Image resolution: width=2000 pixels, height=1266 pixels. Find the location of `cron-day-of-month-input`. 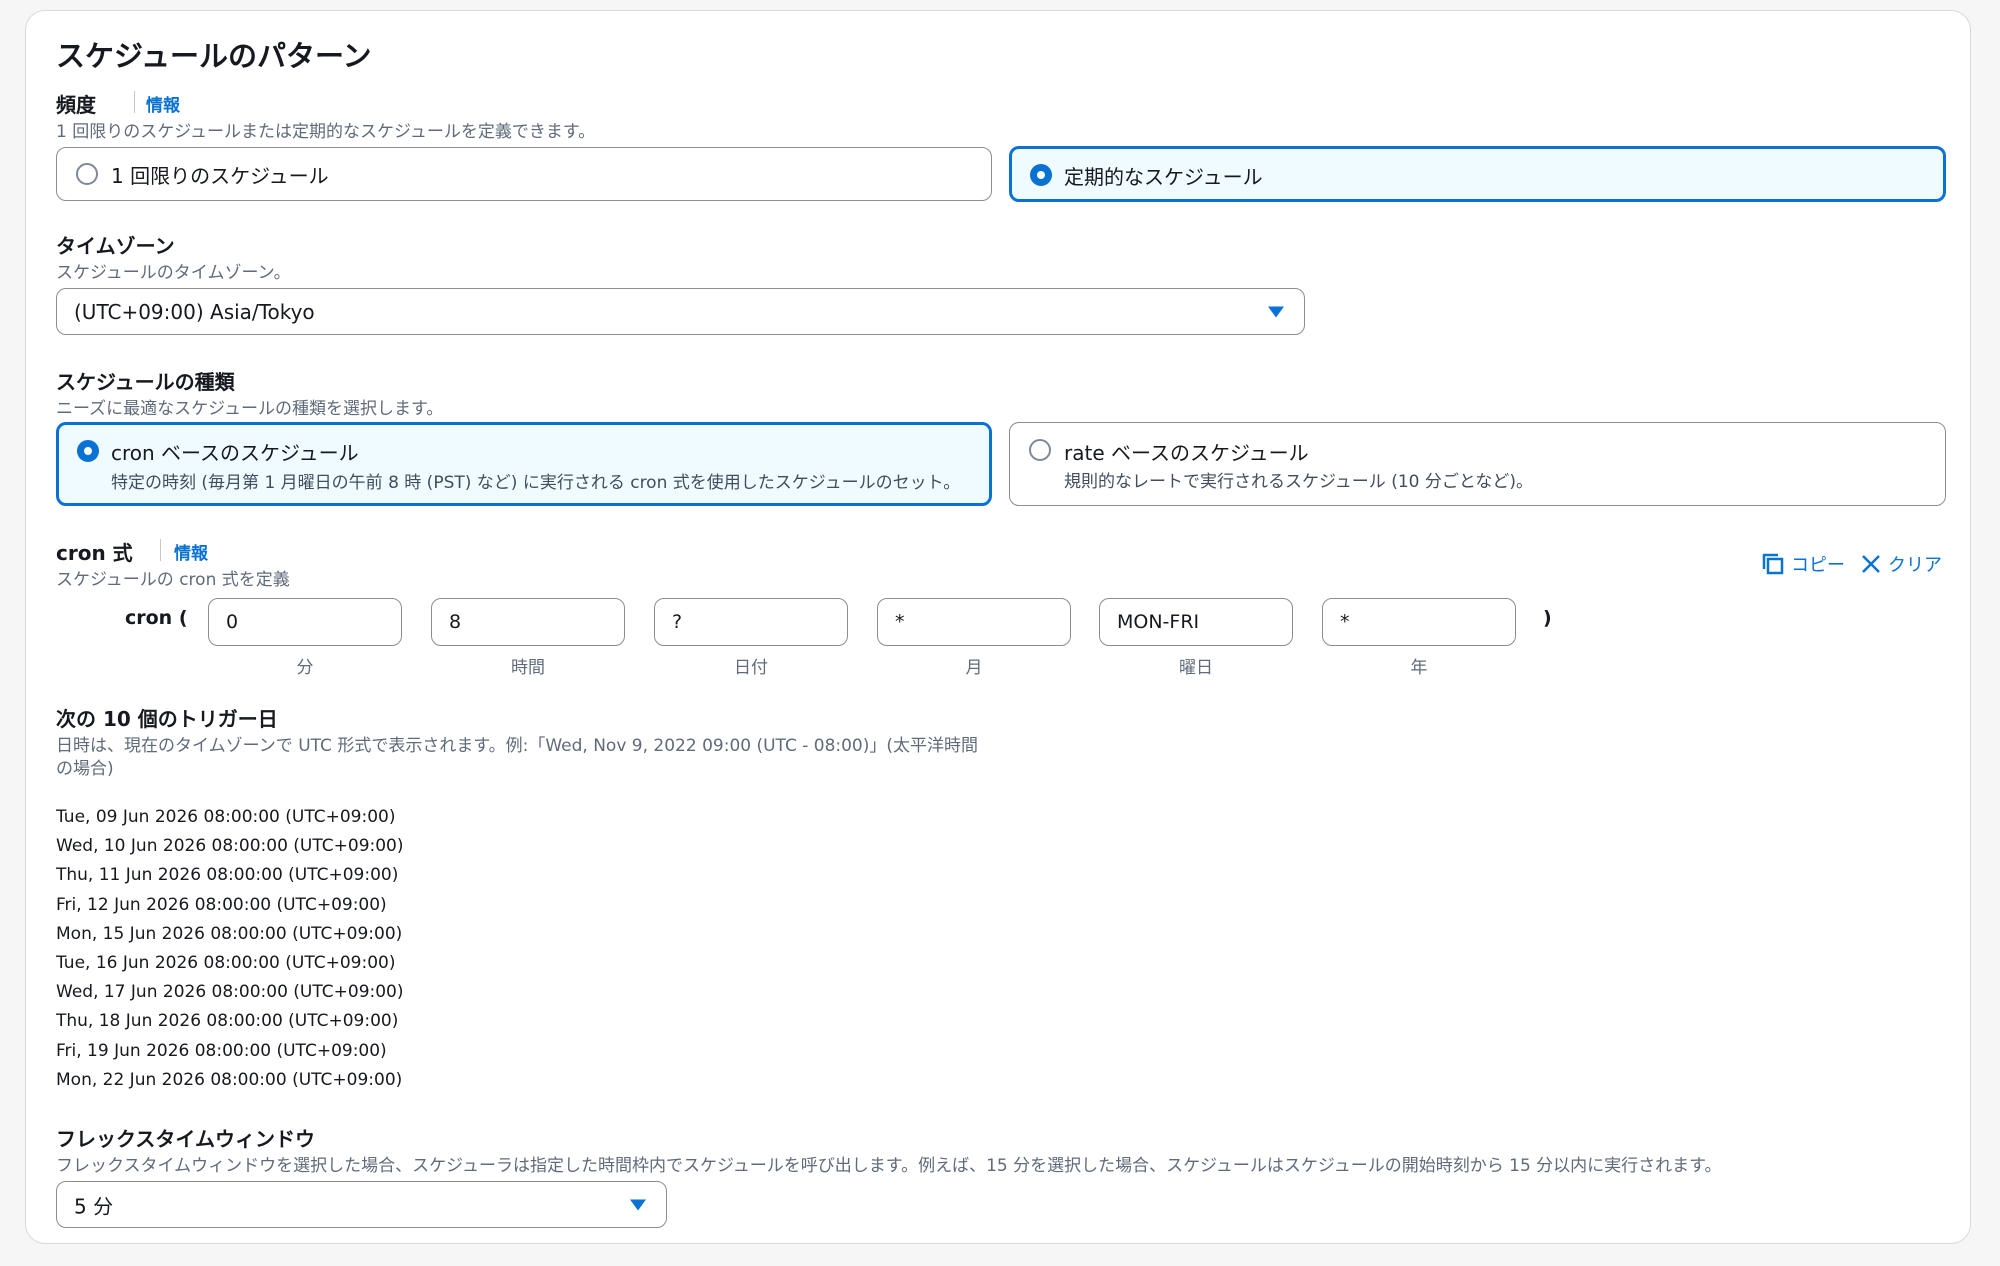

cron-day-of-month-input is located at coordinates (751, 622).